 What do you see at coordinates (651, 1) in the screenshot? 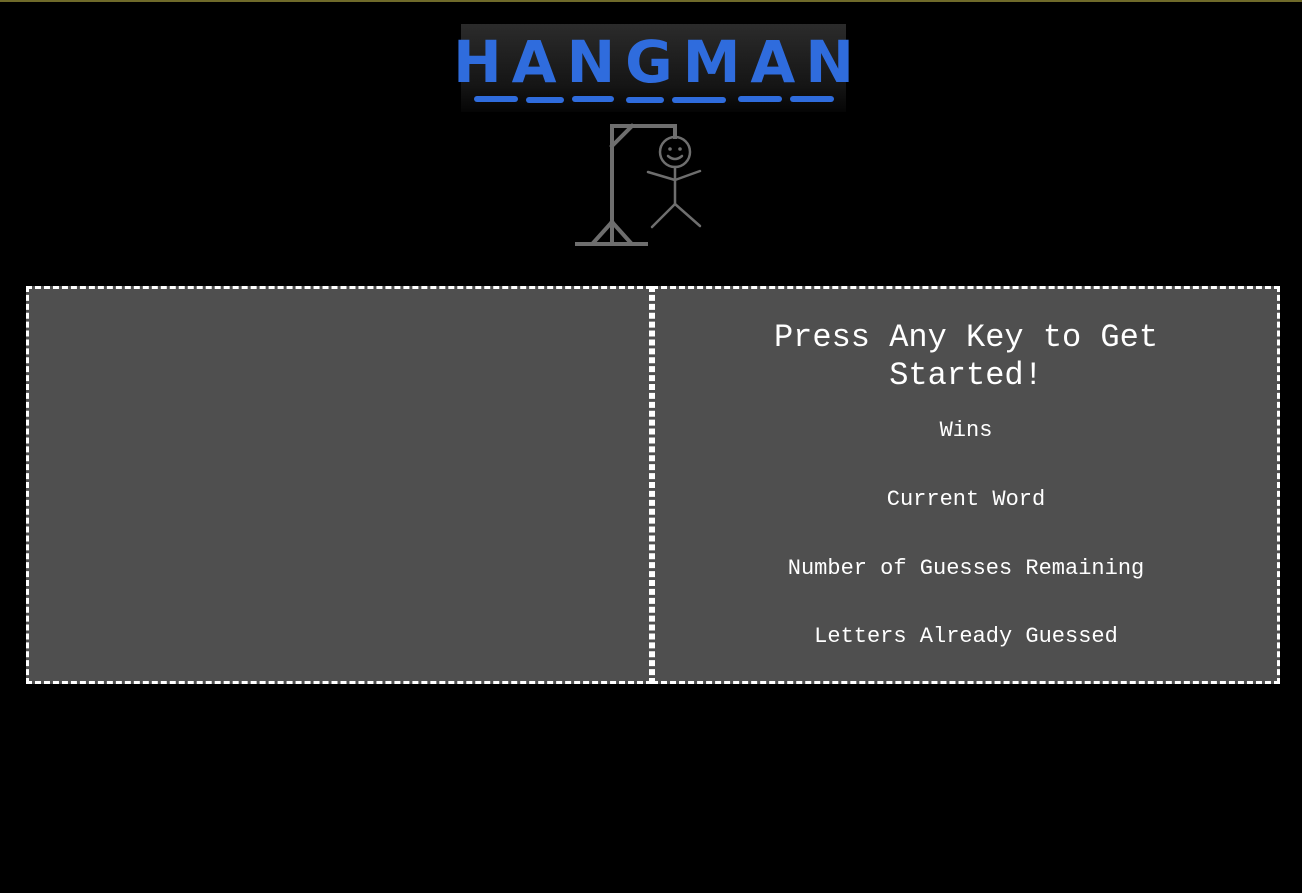
I see `top-border-line` at bounding box center [651, 1].